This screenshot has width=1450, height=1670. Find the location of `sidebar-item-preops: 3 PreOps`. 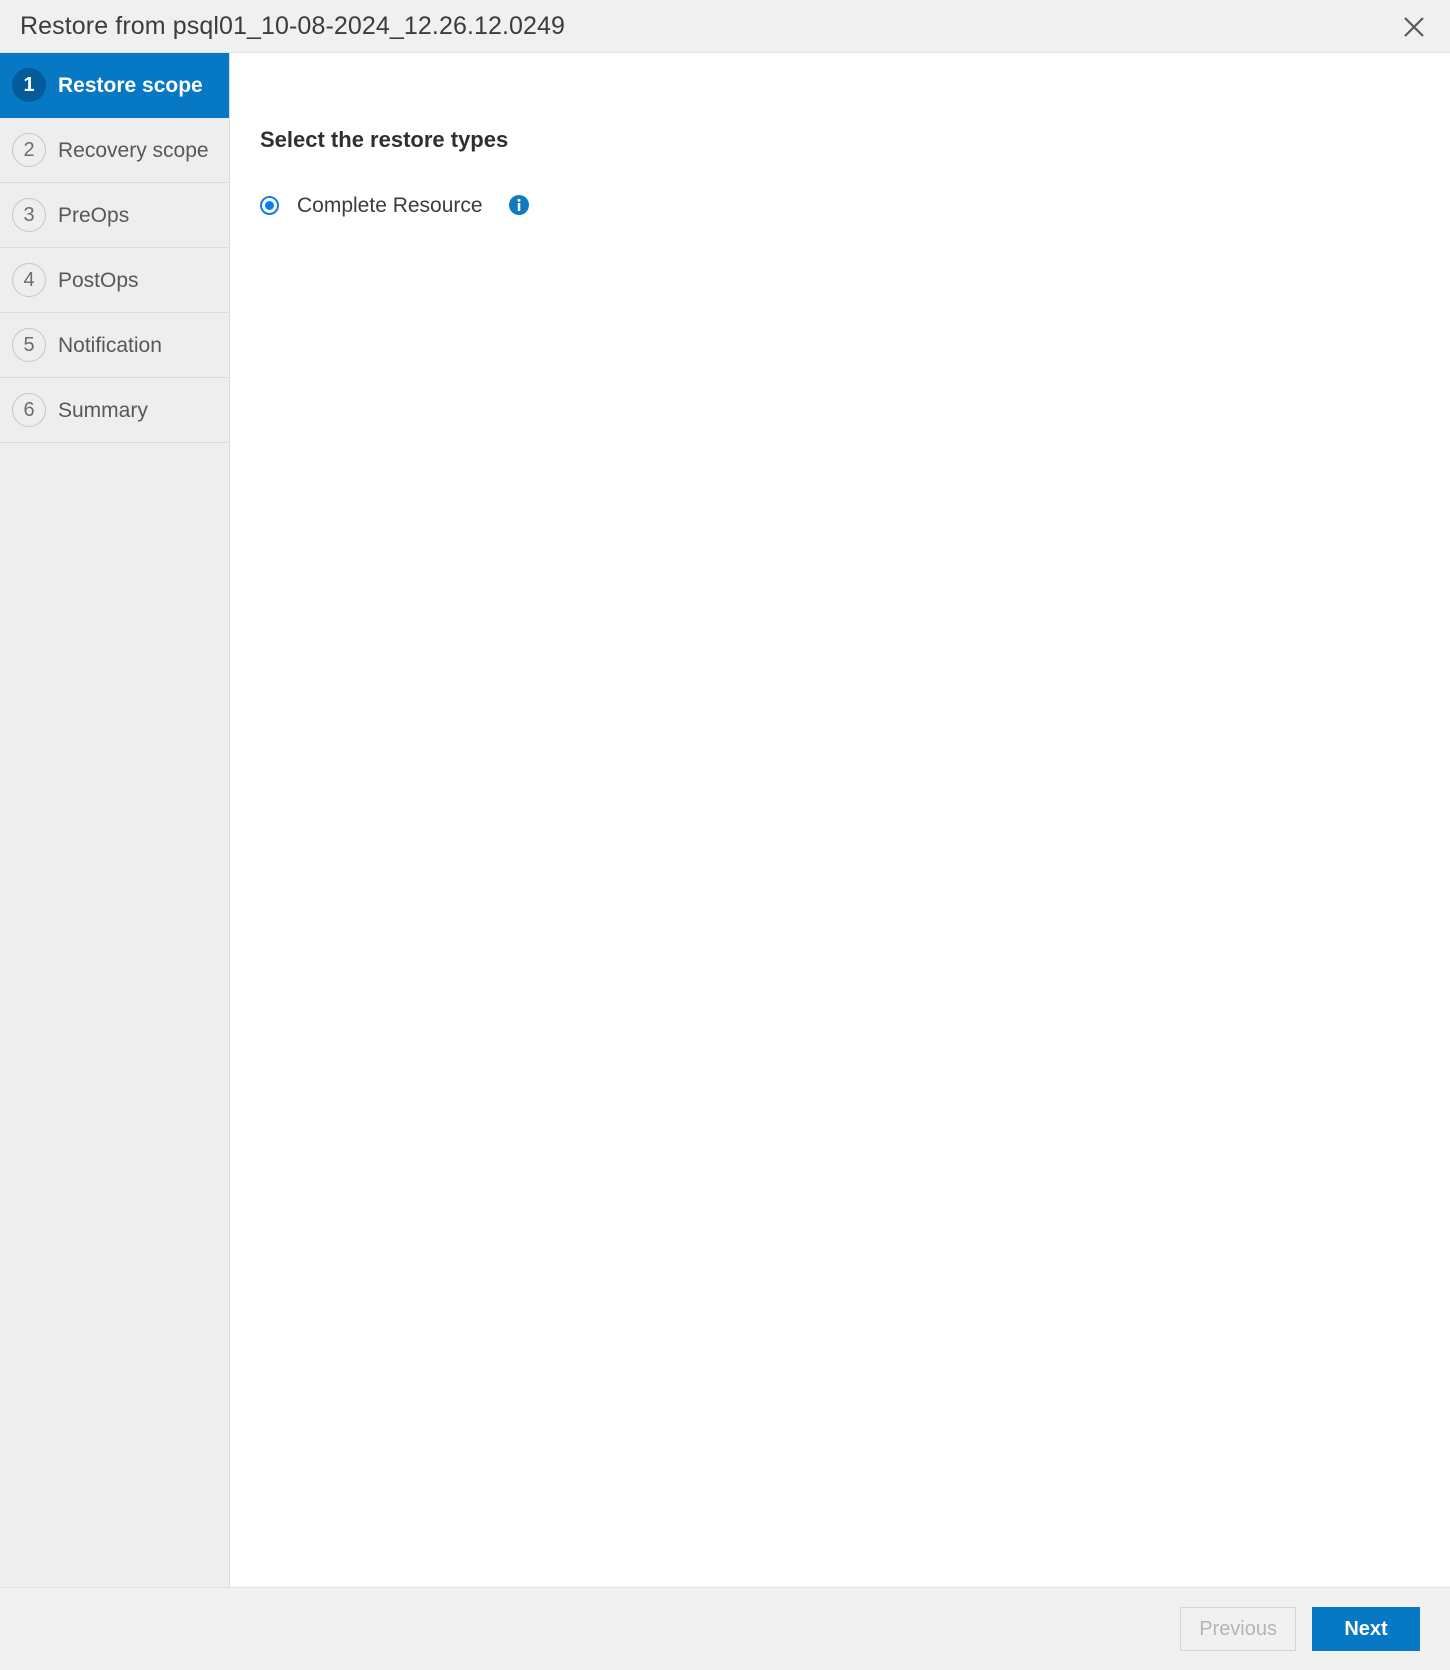

sidebar-item-preops: 3 PreOps is located at coordinates (114, 215).